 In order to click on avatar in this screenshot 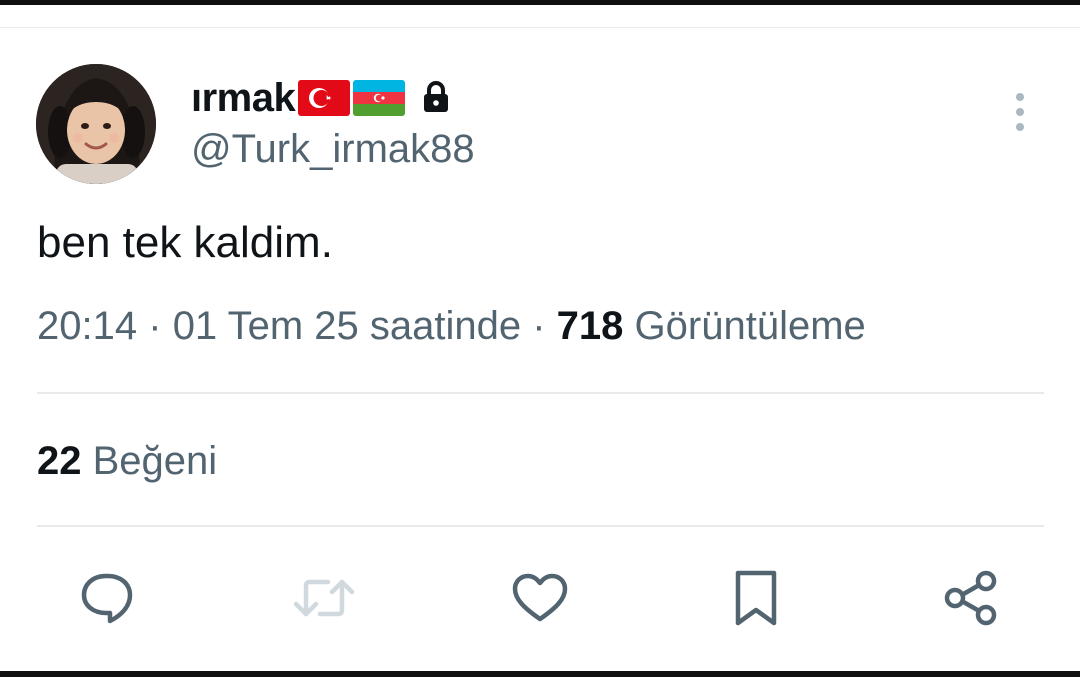, I will do `click(96, 124)`.